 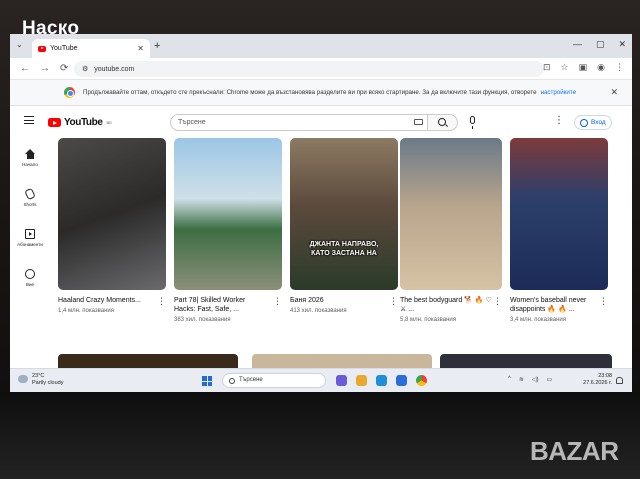 I want to click on home-icon, so click(x=30, y=154).